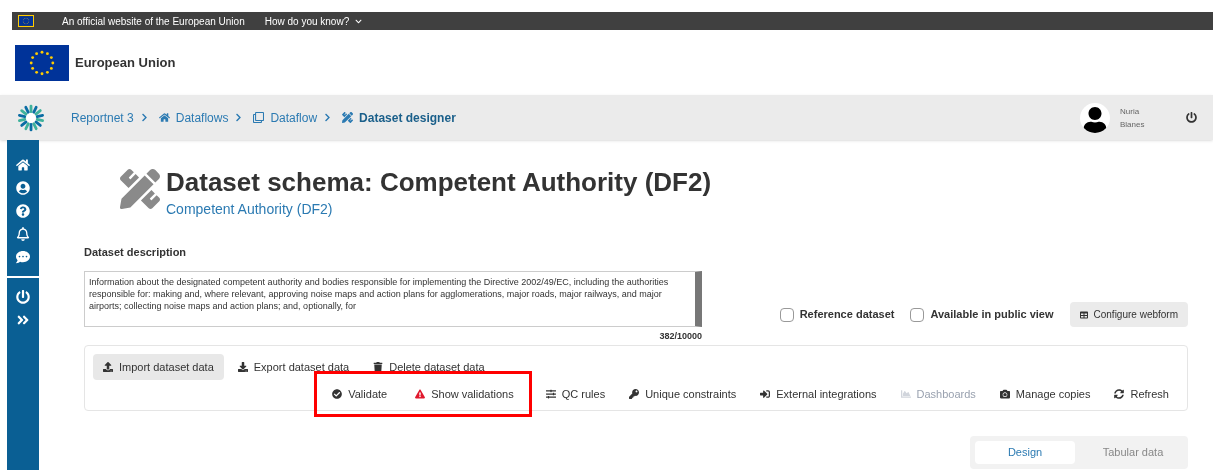 This screenshot has width=1213, height=470. I want to click on configure-webform-button: Configure webform, so click(1128, 314).